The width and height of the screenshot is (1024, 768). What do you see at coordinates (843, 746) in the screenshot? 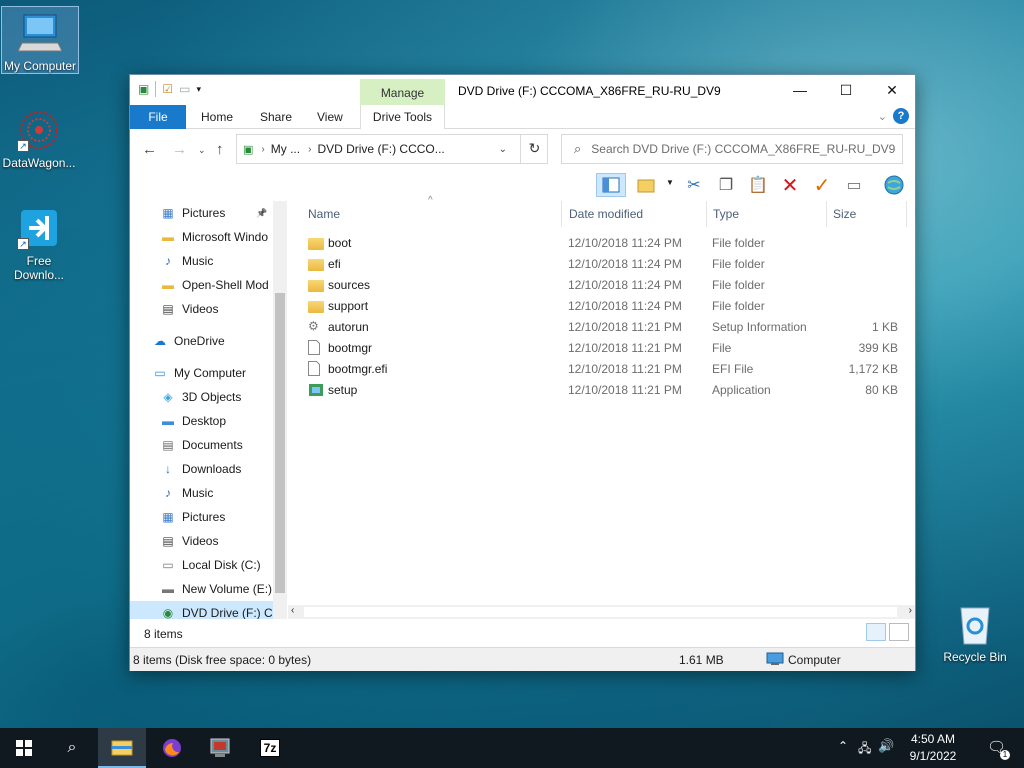
I see `show-hidden-icons-icon: ⌃` at bounding box center [843, 746].